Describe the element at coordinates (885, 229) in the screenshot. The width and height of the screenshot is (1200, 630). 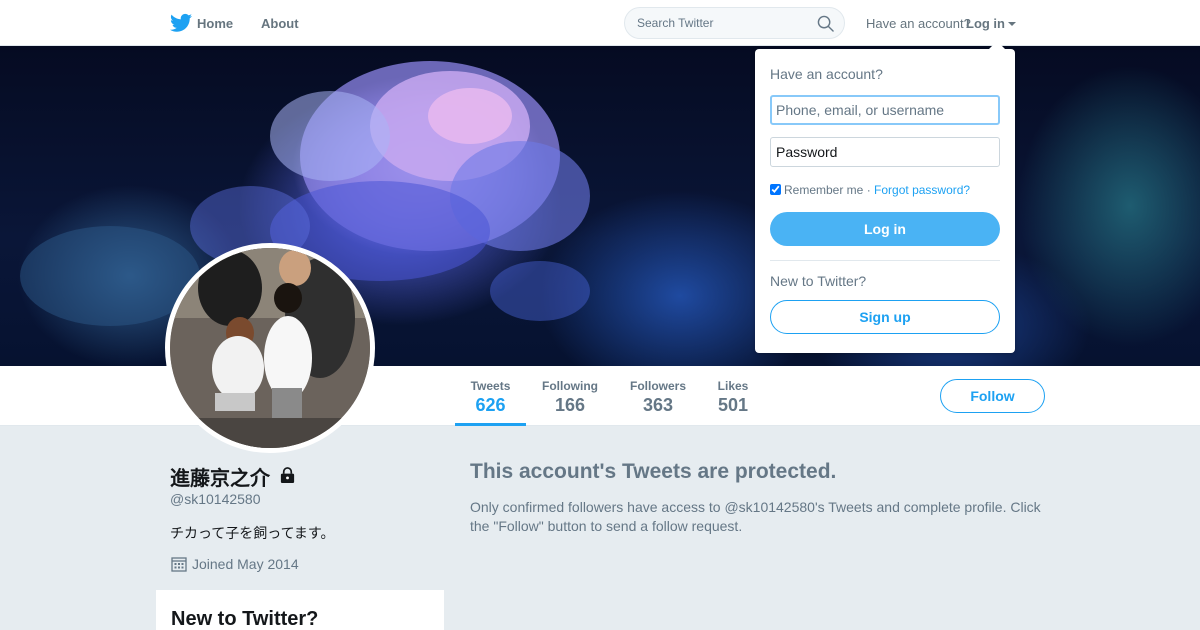
I see `login-button: Log in` at that location.